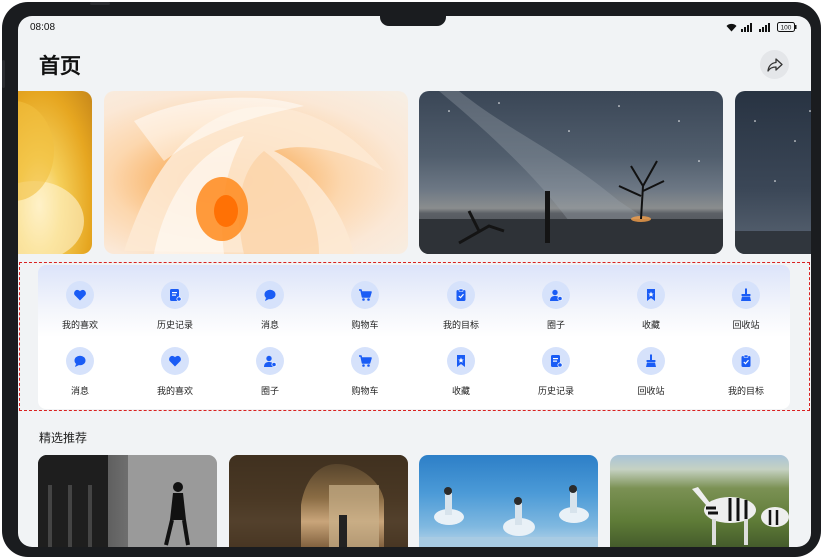  I want to click on grid-item-recycle-bin: 回收站, so click(746, 309).